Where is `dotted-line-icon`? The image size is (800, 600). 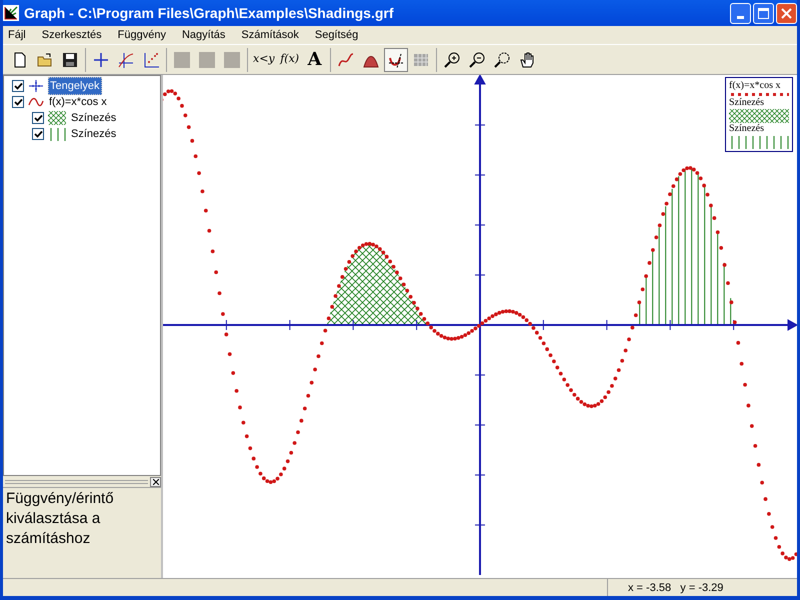 dotted-line-icon is located at coordinates (759, 94).